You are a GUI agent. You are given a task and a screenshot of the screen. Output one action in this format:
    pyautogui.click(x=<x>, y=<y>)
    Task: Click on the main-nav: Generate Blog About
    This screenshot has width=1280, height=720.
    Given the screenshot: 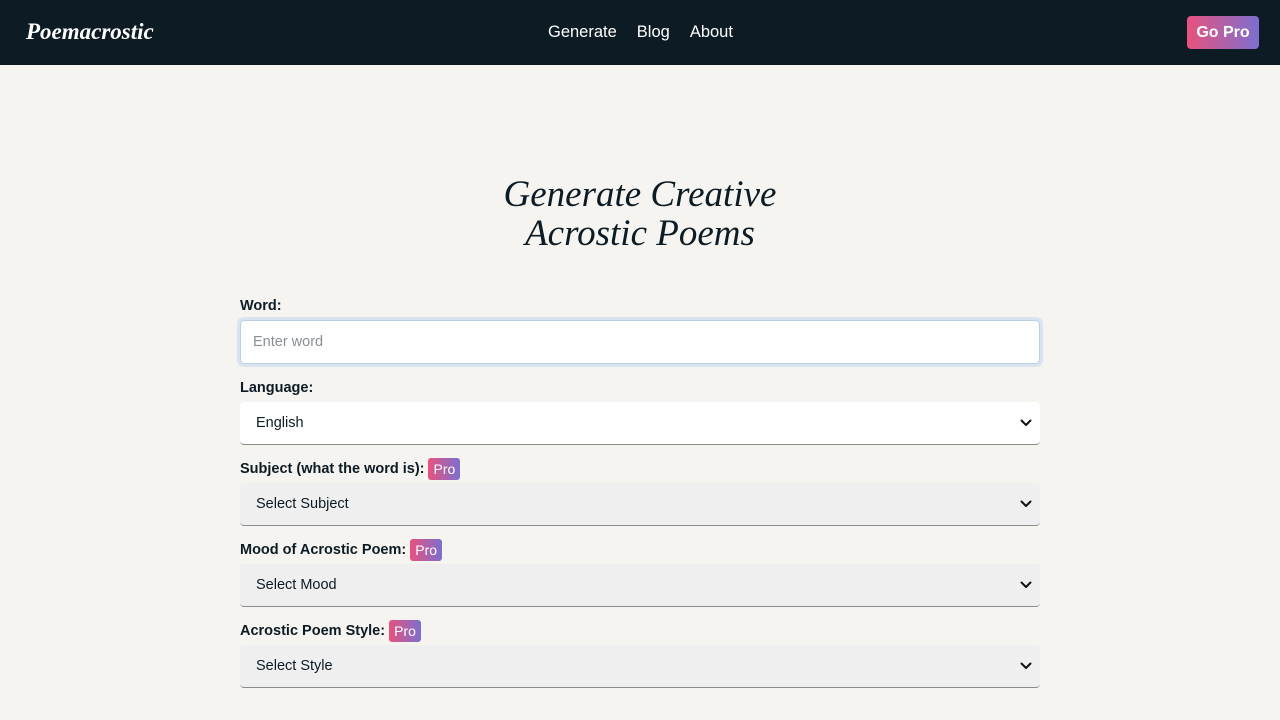 What is the action you would take?
    pyautogui.click(x=640, y=32)
    